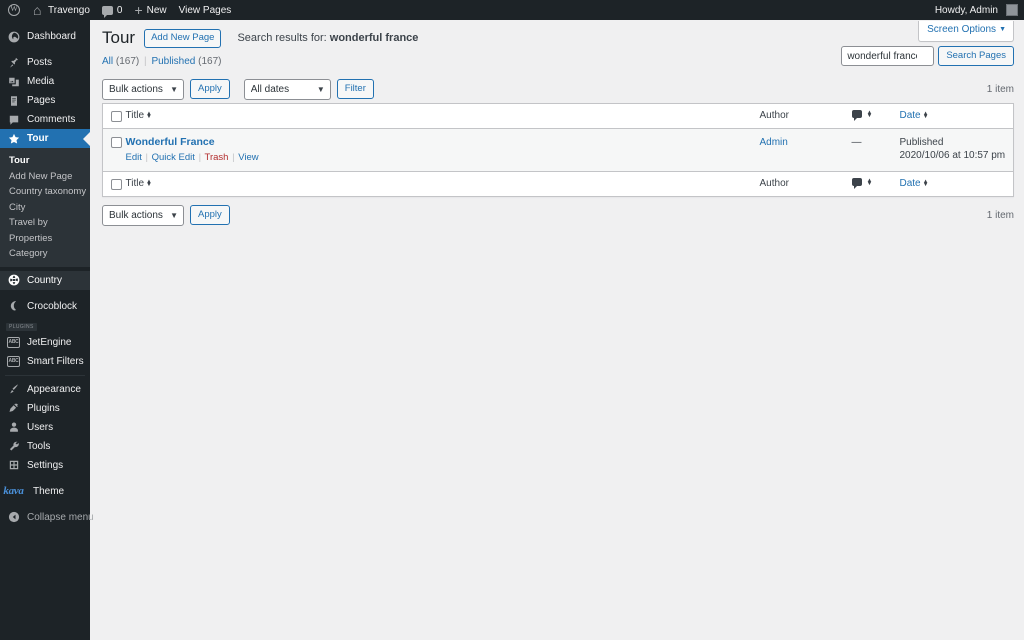 The height and width of the screenshot is (640, 1024). What do you see at coordinates (38, 10) in the screenshot?
I see `home-icon` at bounding box center [38, 10].